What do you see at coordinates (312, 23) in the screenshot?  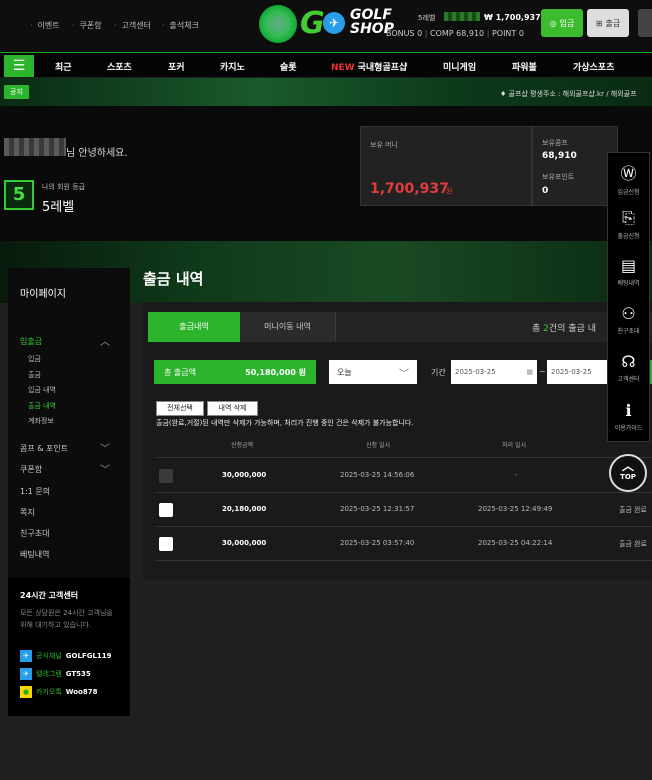 I see `logo-g: G` at bounding box center [312, 23].